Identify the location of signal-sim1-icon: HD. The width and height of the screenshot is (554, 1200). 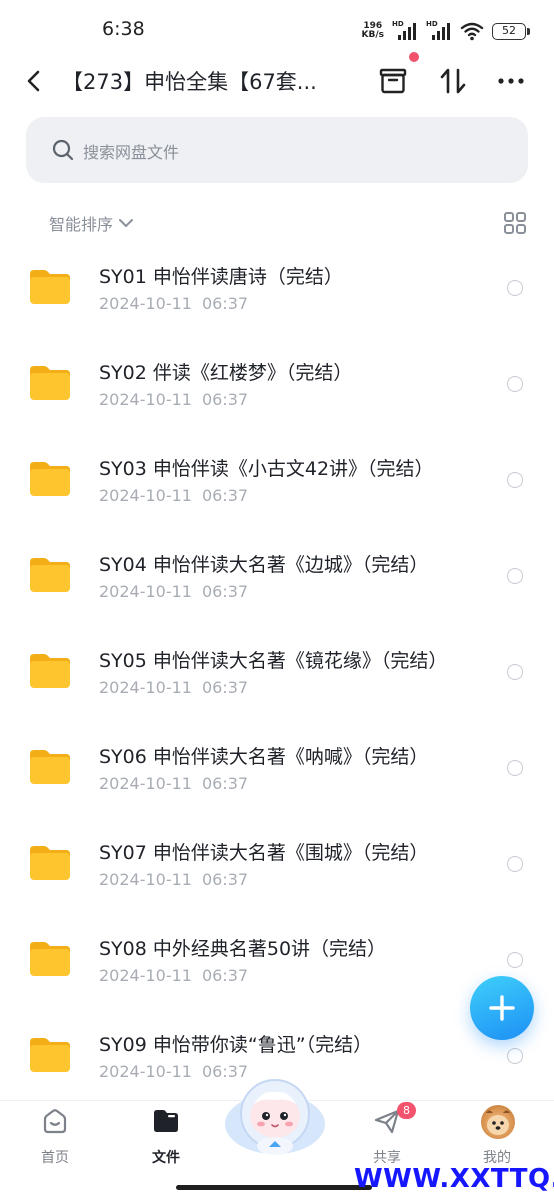
(405, 31).